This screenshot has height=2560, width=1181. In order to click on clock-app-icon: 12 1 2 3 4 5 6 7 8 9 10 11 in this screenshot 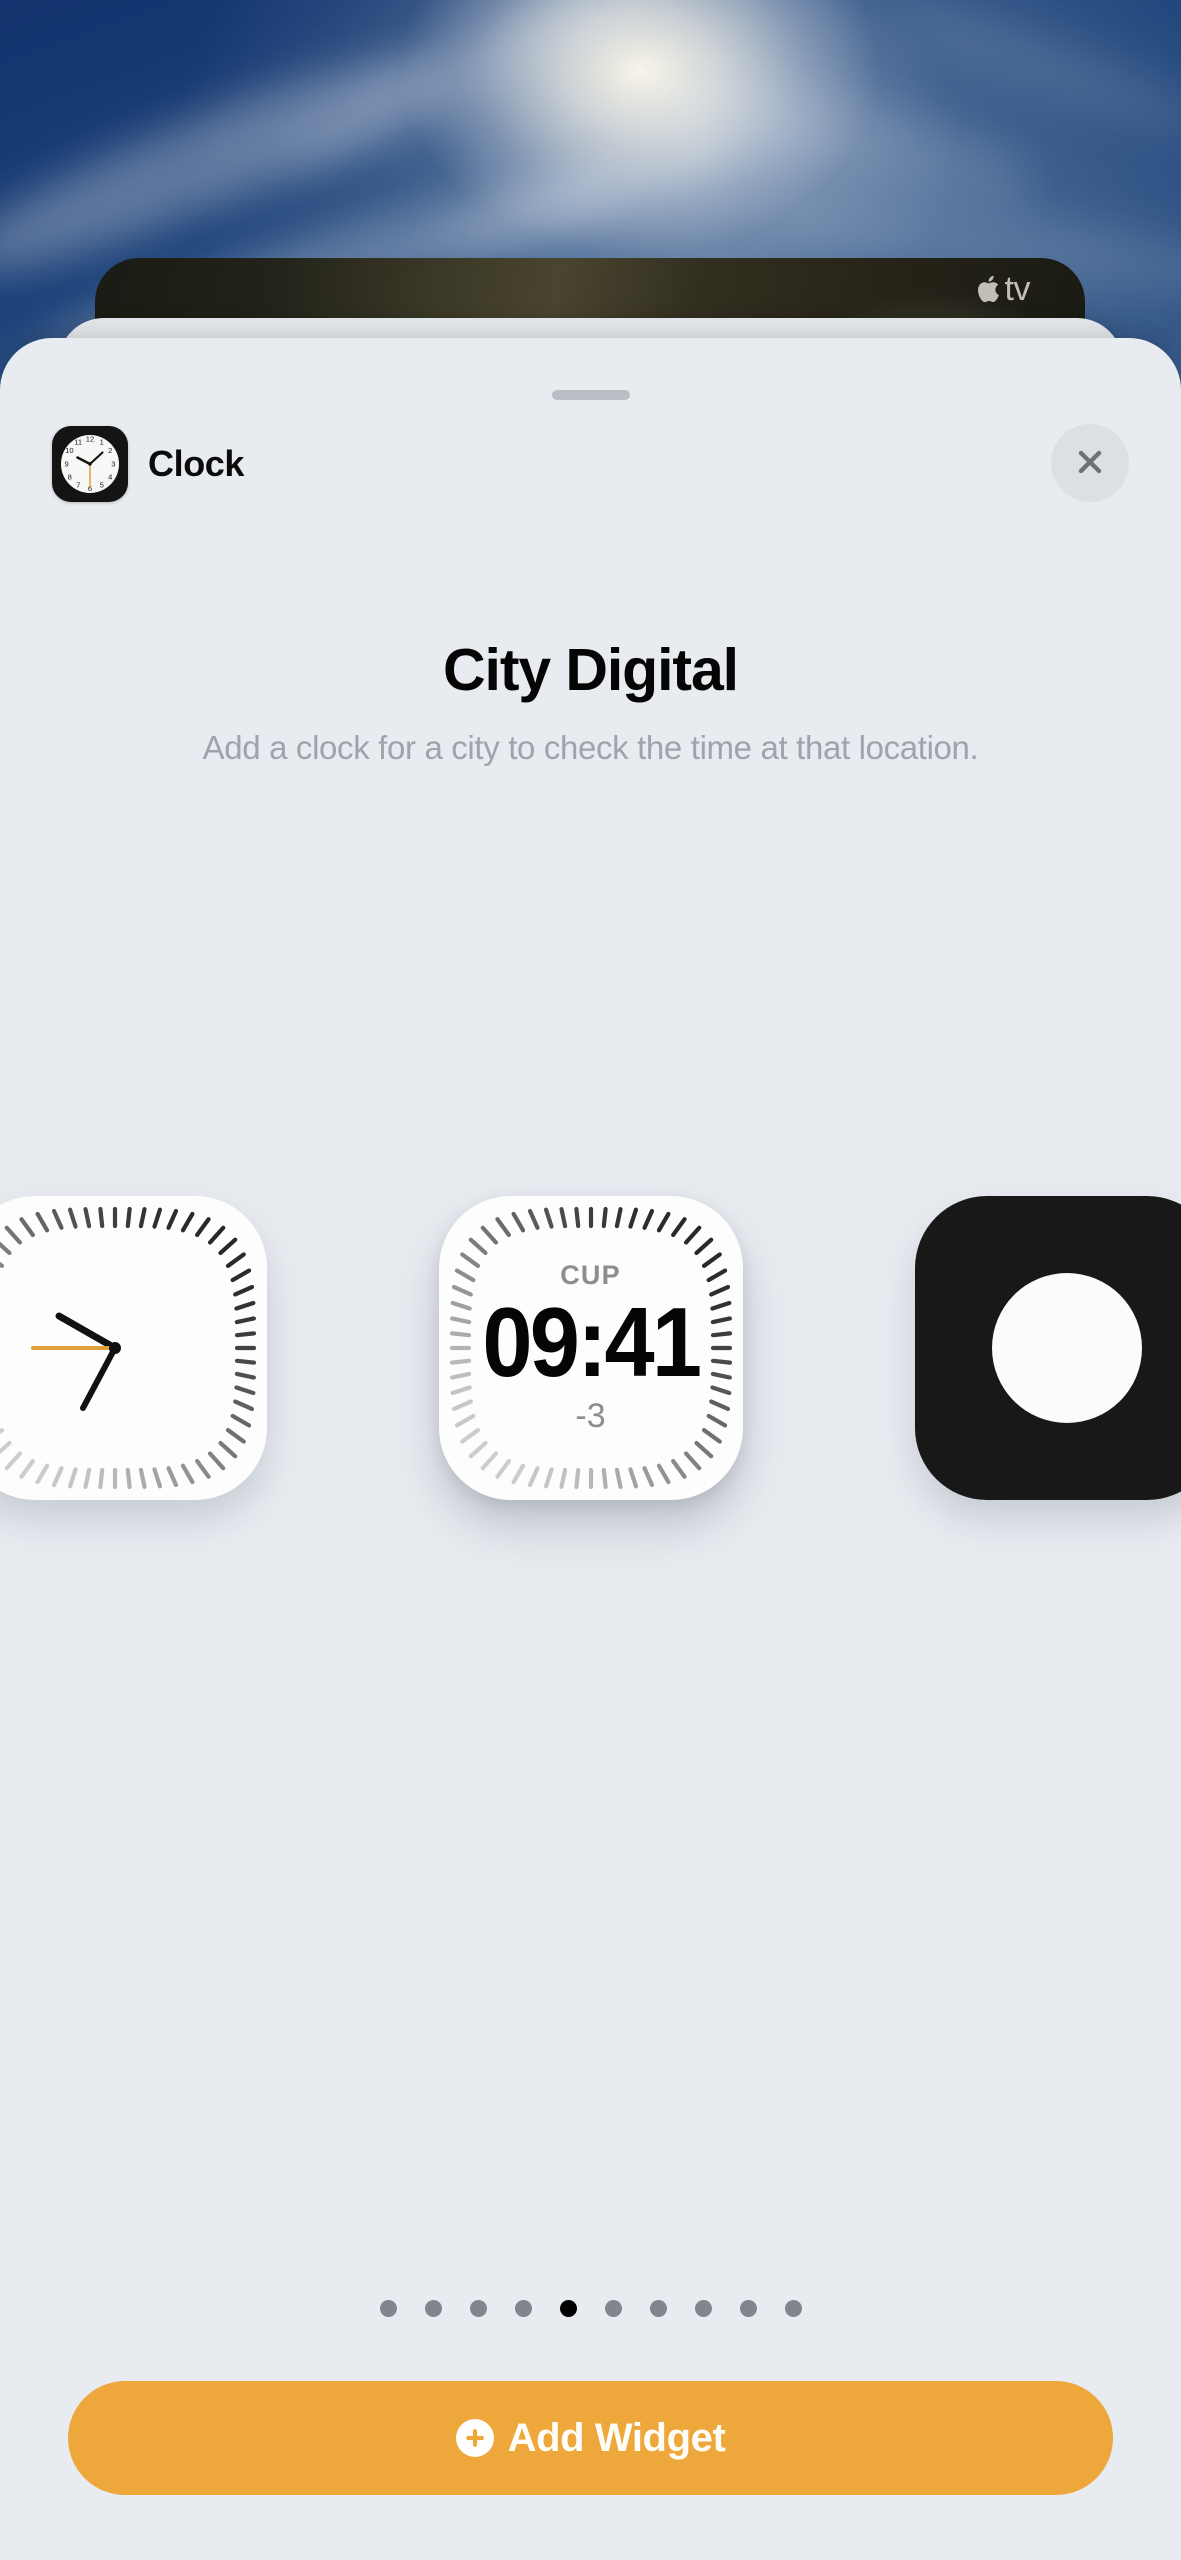, I will do `click(90, 464)`.